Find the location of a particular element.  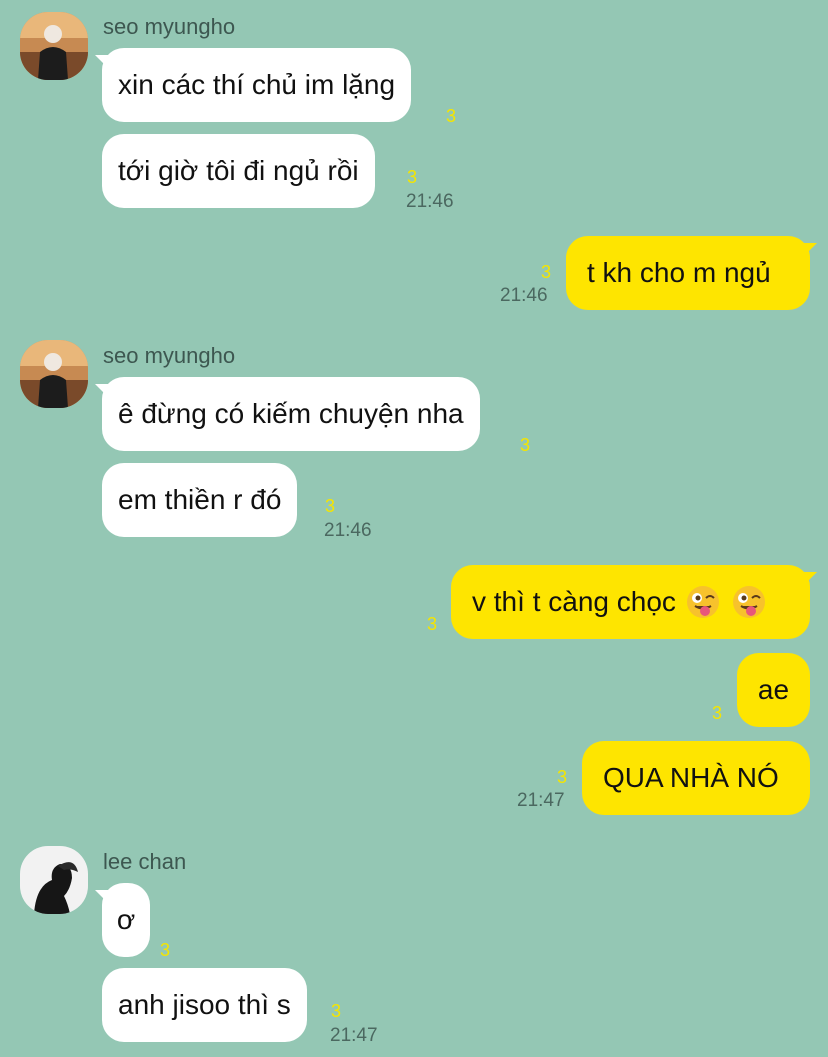

message-bubble: v thì t càng chọc is located at coordinates (634, 602).